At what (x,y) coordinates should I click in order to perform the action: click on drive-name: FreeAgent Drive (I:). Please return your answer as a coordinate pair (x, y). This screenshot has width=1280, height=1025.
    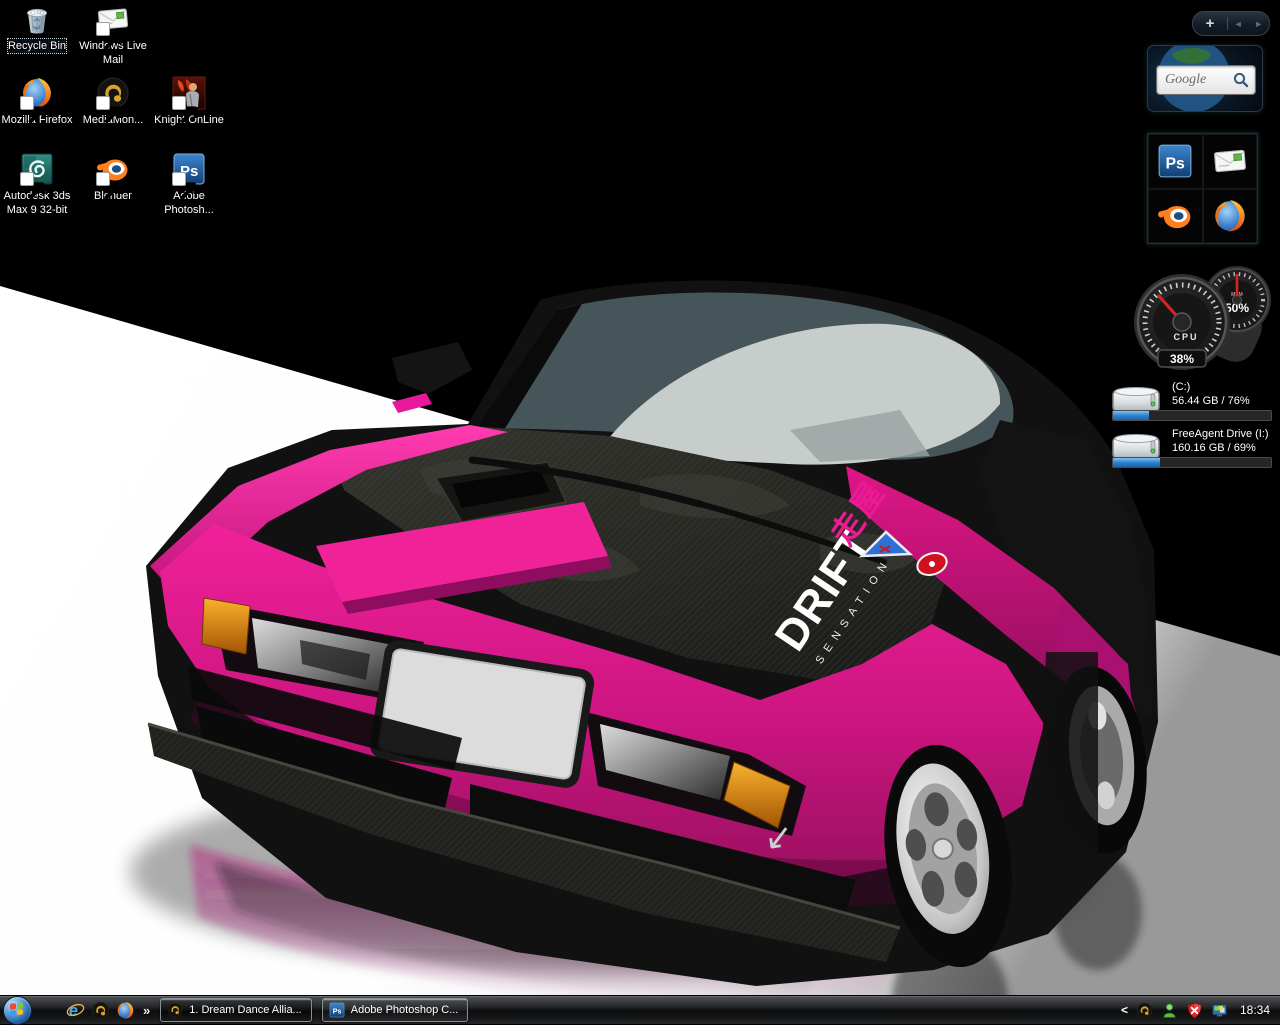
    Looking at the image, I should click on (1220, 434).